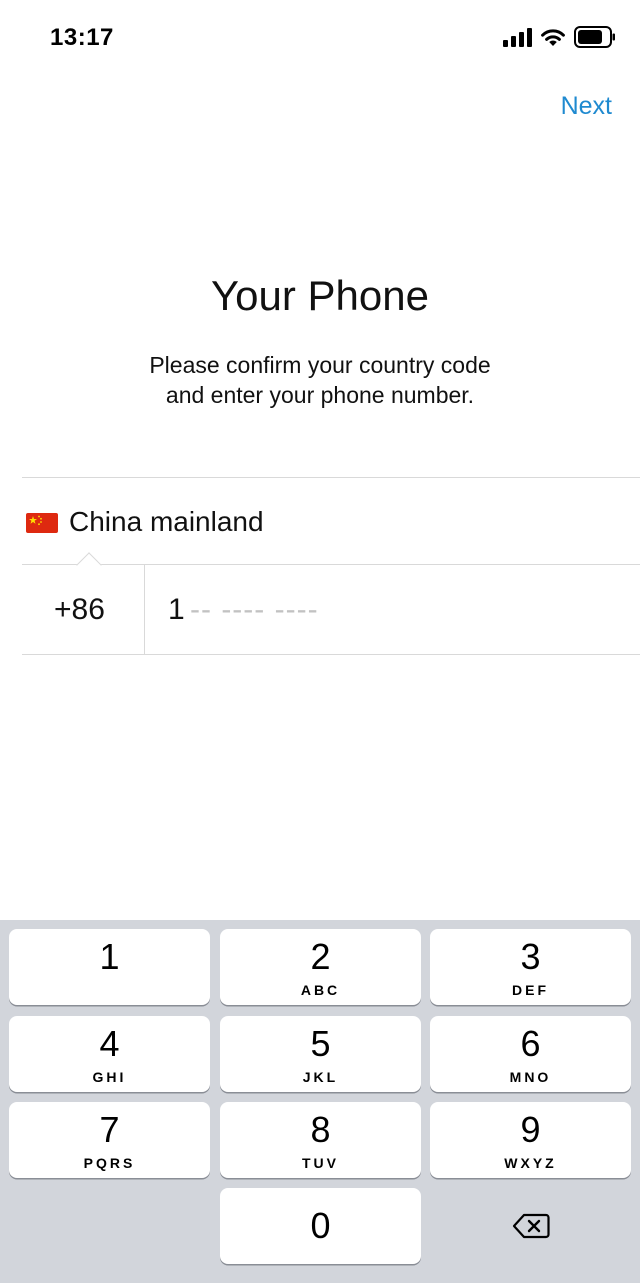 This screenshot has height=1283, width=640. I want to click on status-time: 13:17, so click(82, 37).